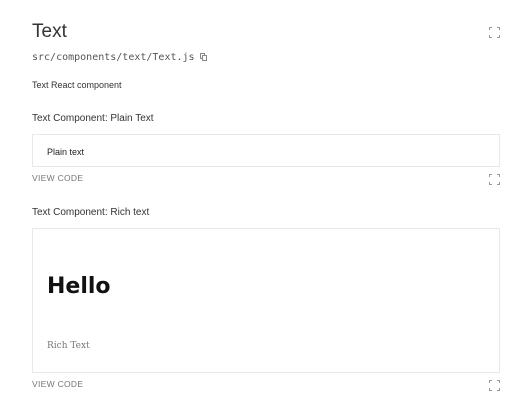 The width and height of the screenshot is (519, 401). Describe the element at coordinates (77, 85) in the screenshot. I see `component-description: Text React component` at that location.